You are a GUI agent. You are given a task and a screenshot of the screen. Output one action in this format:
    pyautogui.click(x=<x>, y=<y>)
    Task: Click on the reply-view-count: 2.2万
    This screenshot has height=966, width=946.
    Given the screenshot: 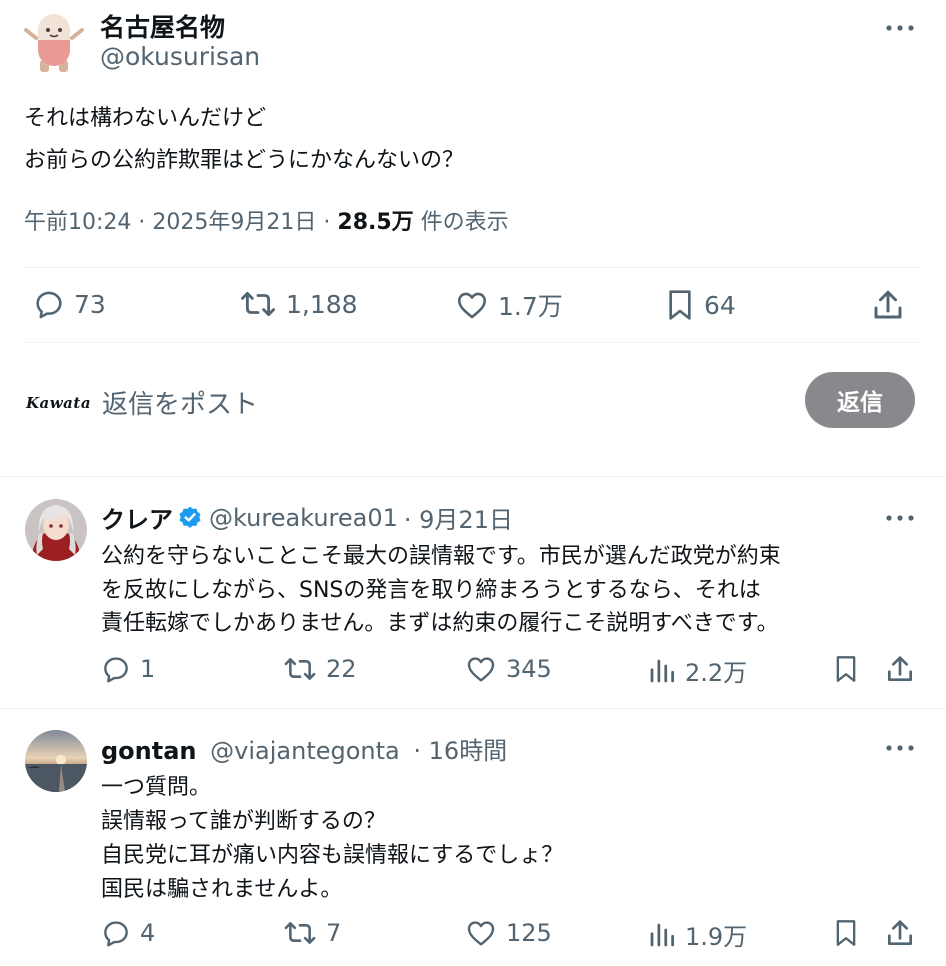 What is the action you would take?
    pyautogui.click(x=716, y=673)
    